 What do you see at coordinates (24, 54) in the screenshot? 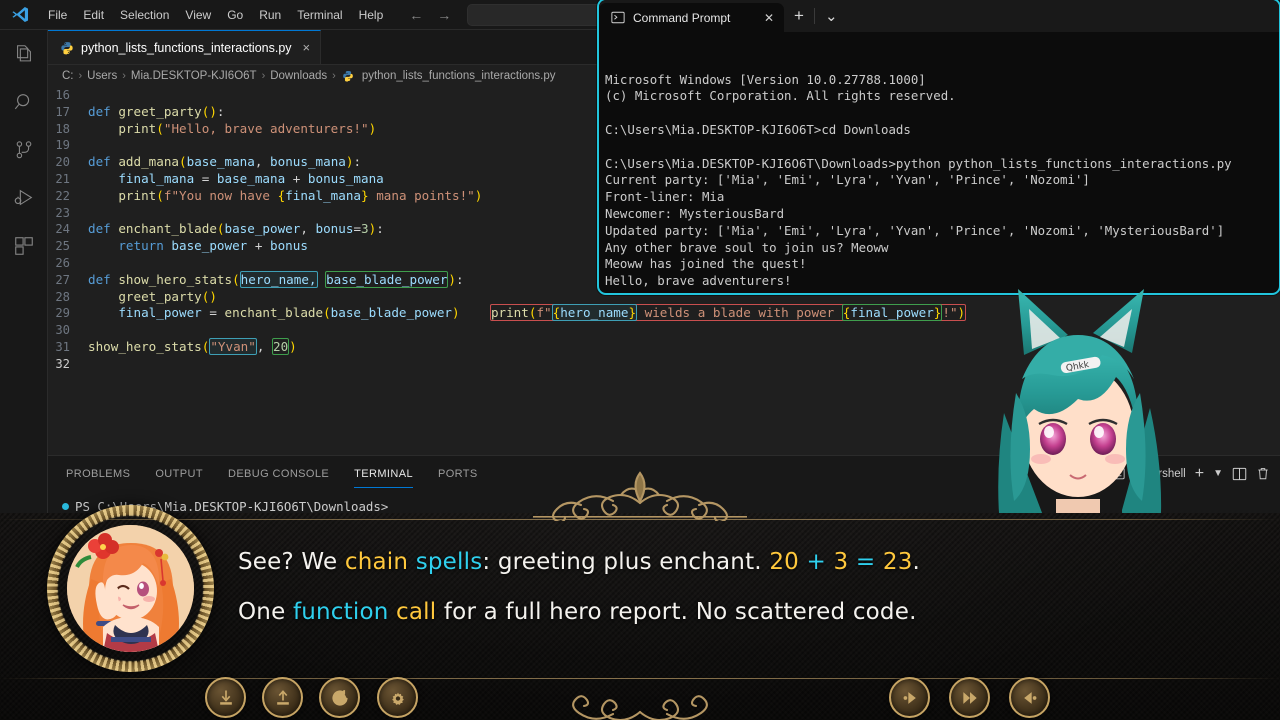
I see `sidebar-item-explorer` at bounding box center [24, 54].